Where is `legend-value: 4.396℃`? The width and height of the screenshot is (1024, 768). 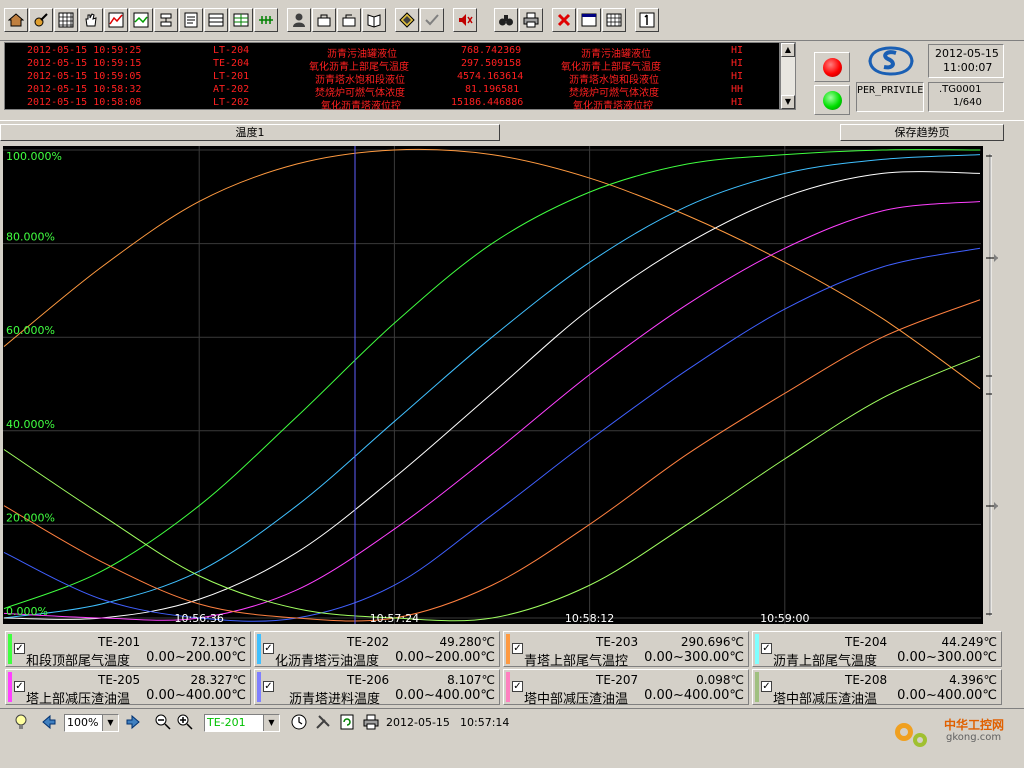
legend-value: 4.396℃ is located at coordinates (973, 680).